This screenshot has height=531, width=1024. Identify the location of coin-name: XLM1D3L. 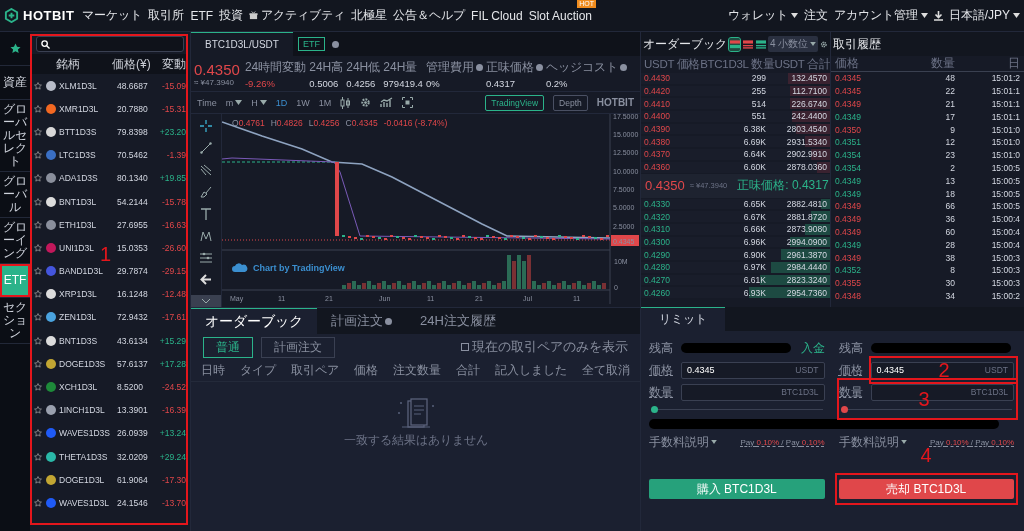
(87, 85).